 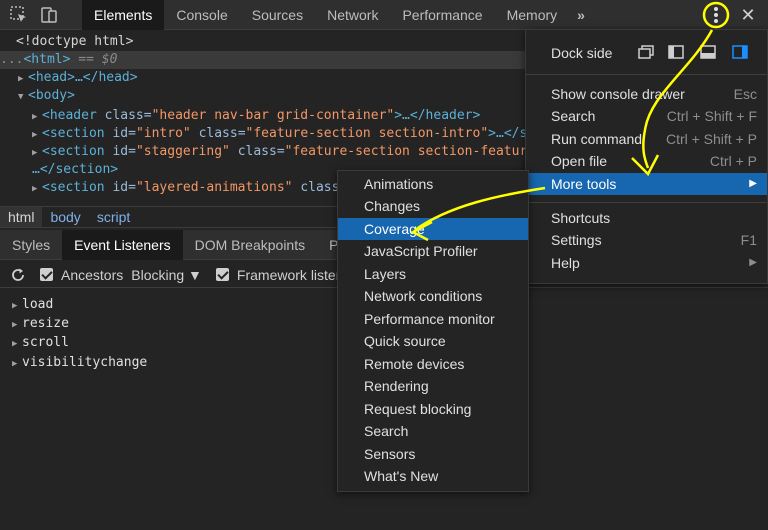 I want to click on header-tag: <header, so click(x=69, y=115).